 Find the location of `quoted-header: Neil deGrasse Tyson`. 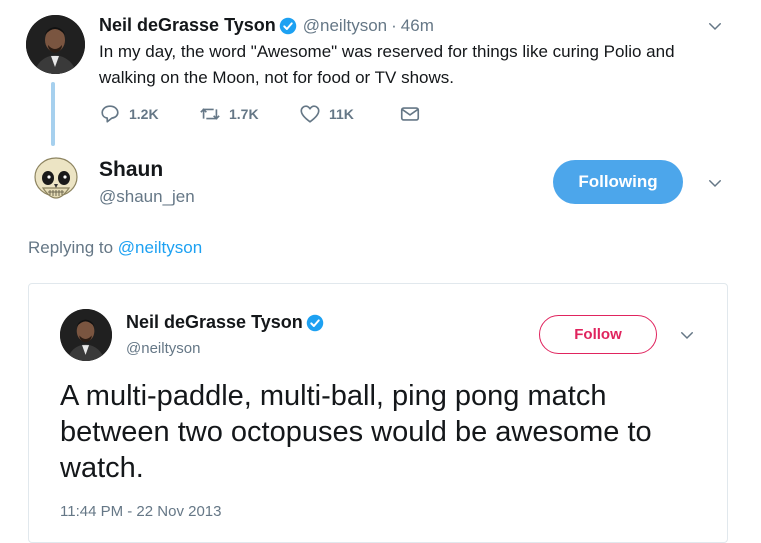

quoted-header: Neil deGrasse Tyson is located at coordinates (225, 322).